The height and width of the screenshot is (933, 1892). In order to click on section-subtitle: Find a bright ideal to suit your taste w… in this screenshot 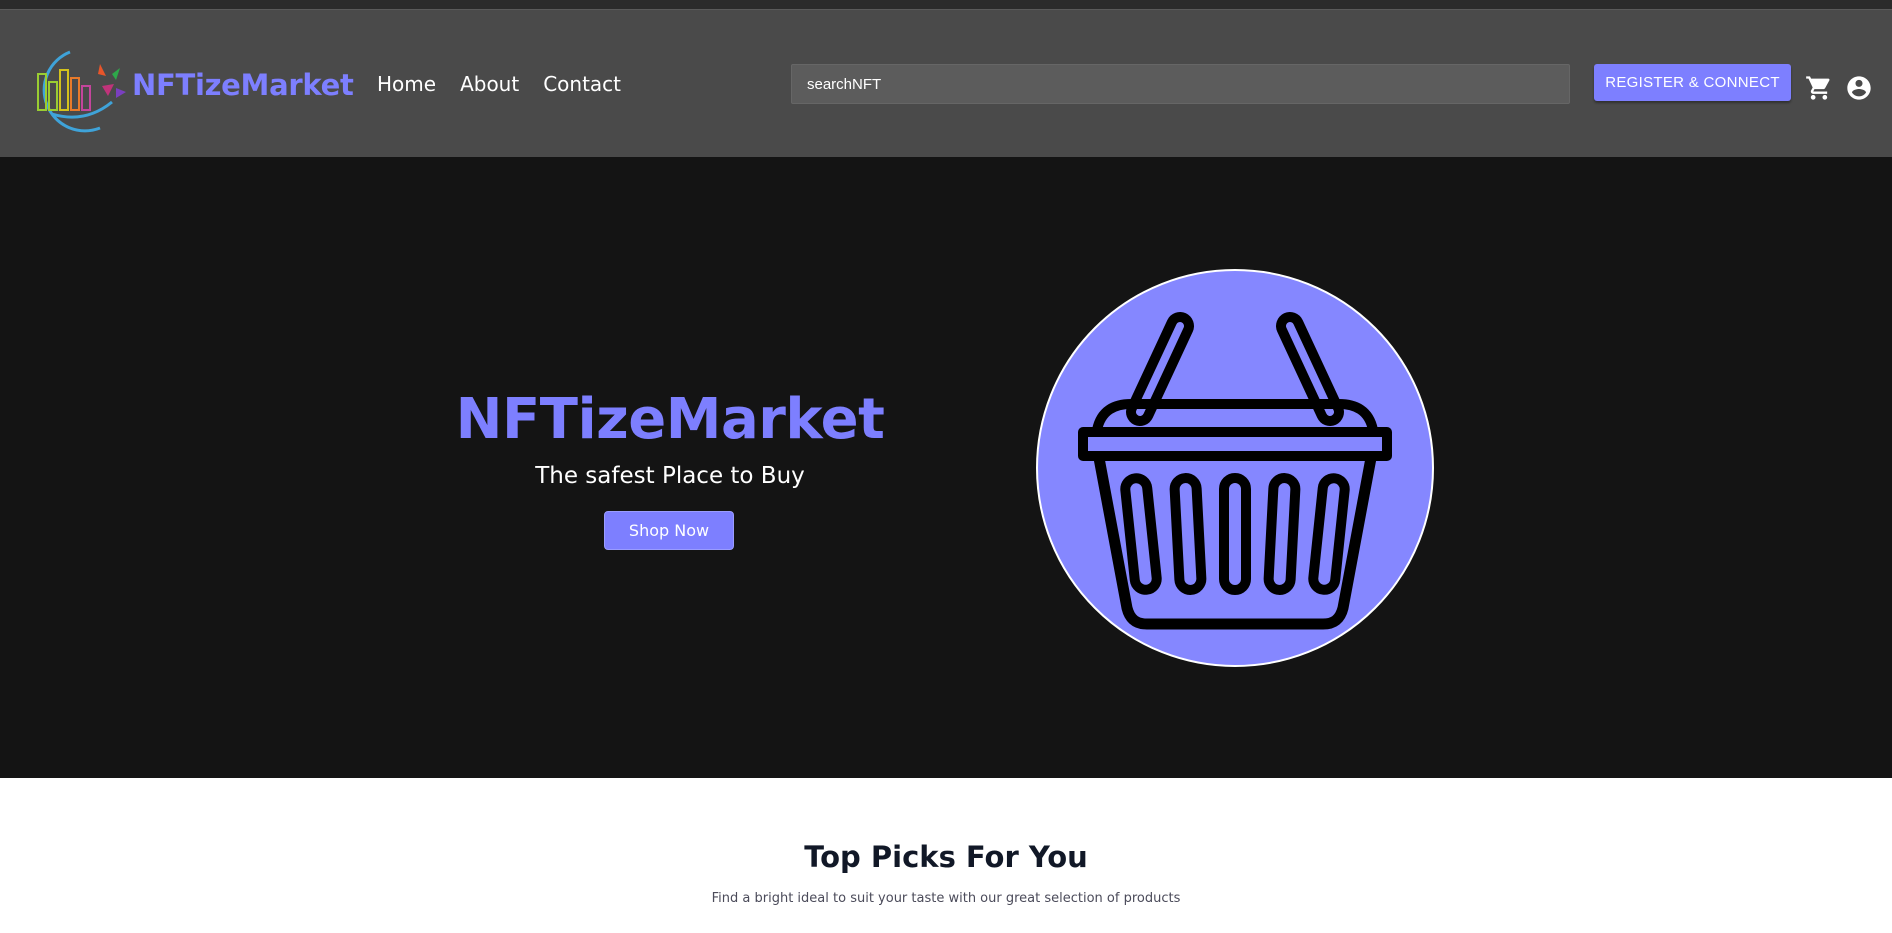, I will do `click(946, 898)`.